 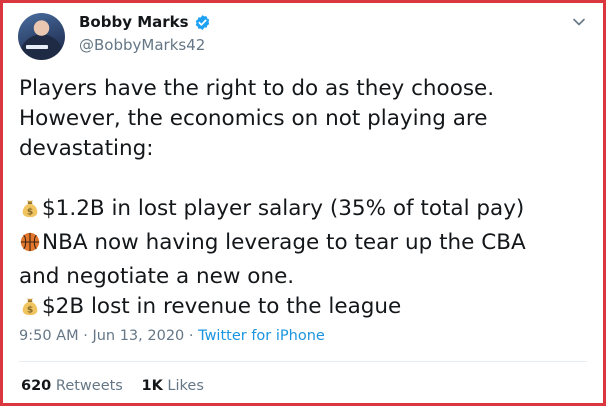 I want to click on bullet-text: and negotiate a new one., so click(x=157, y=276).